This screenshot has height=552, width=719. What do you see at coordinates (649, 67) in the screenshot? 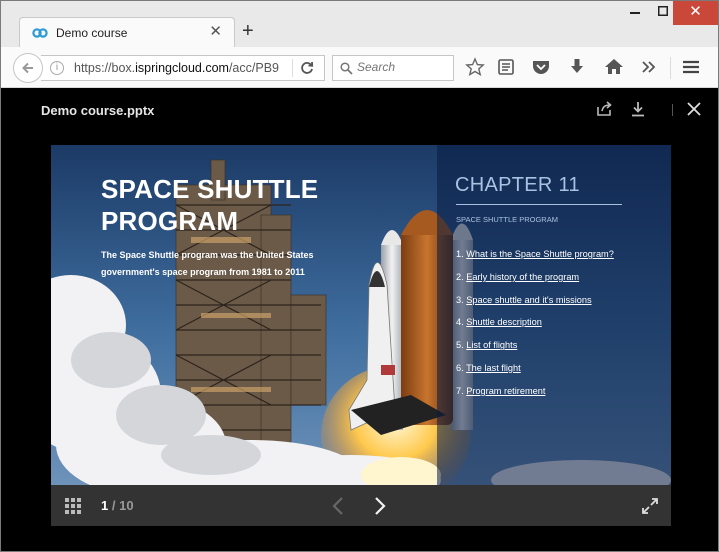
I see `overflow-icon` at bounding box center [649, 67].